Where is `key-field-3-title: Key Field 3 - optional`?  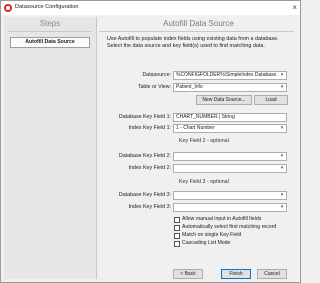
key-field-3-title: Key Field 3 - optional is located at coordinates (204, 182).